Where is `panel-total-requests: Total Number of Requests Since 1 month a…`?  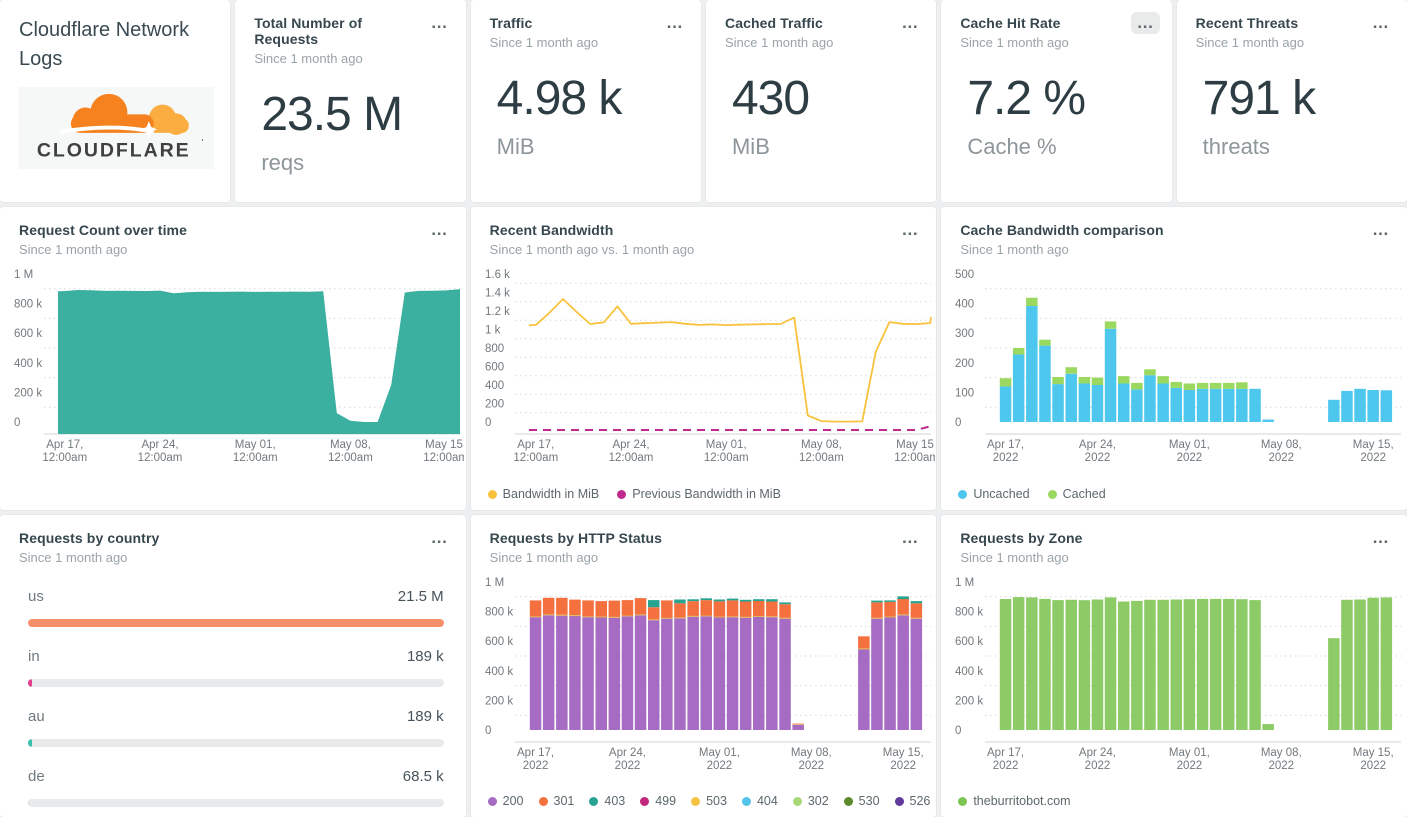 panel-total-requests: Total Number of Requests Since 1 month a… is located at coordinates (350, 101).